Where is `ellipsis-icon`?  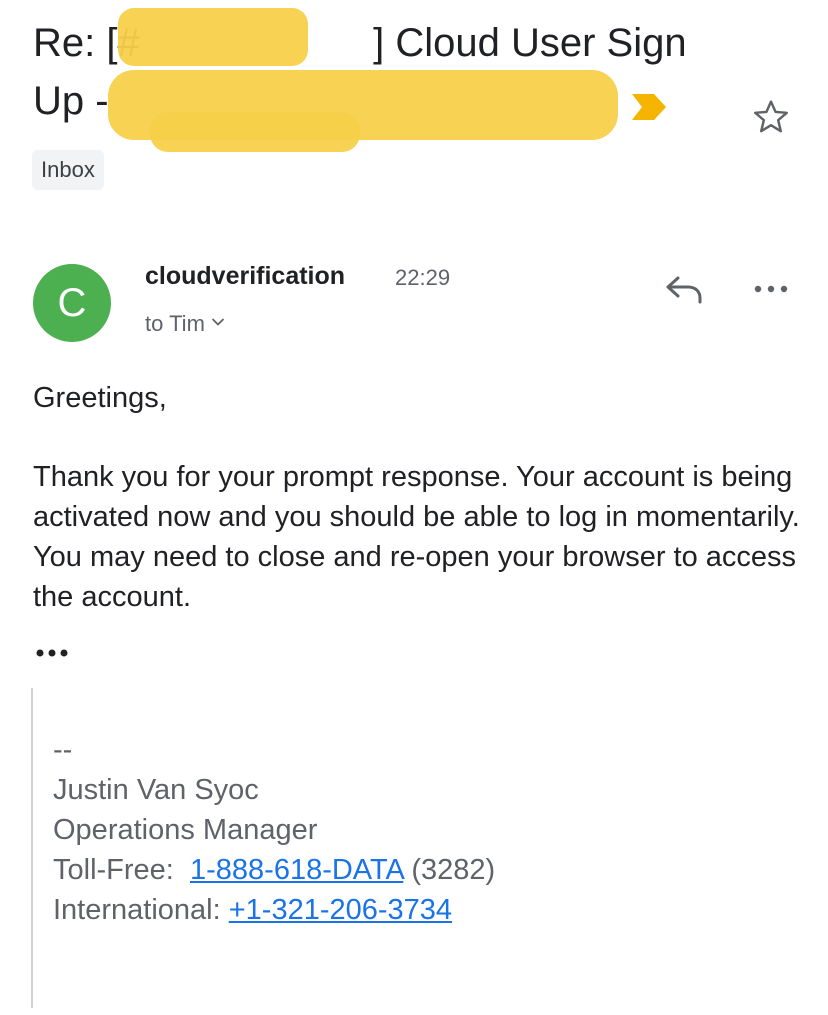 ellipsis-icon is located at coordinates (53, 653).